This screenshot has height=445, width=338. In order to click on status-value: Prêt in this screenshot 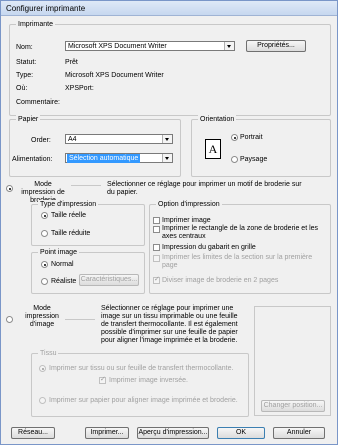, I will do `click(71, 62)`.